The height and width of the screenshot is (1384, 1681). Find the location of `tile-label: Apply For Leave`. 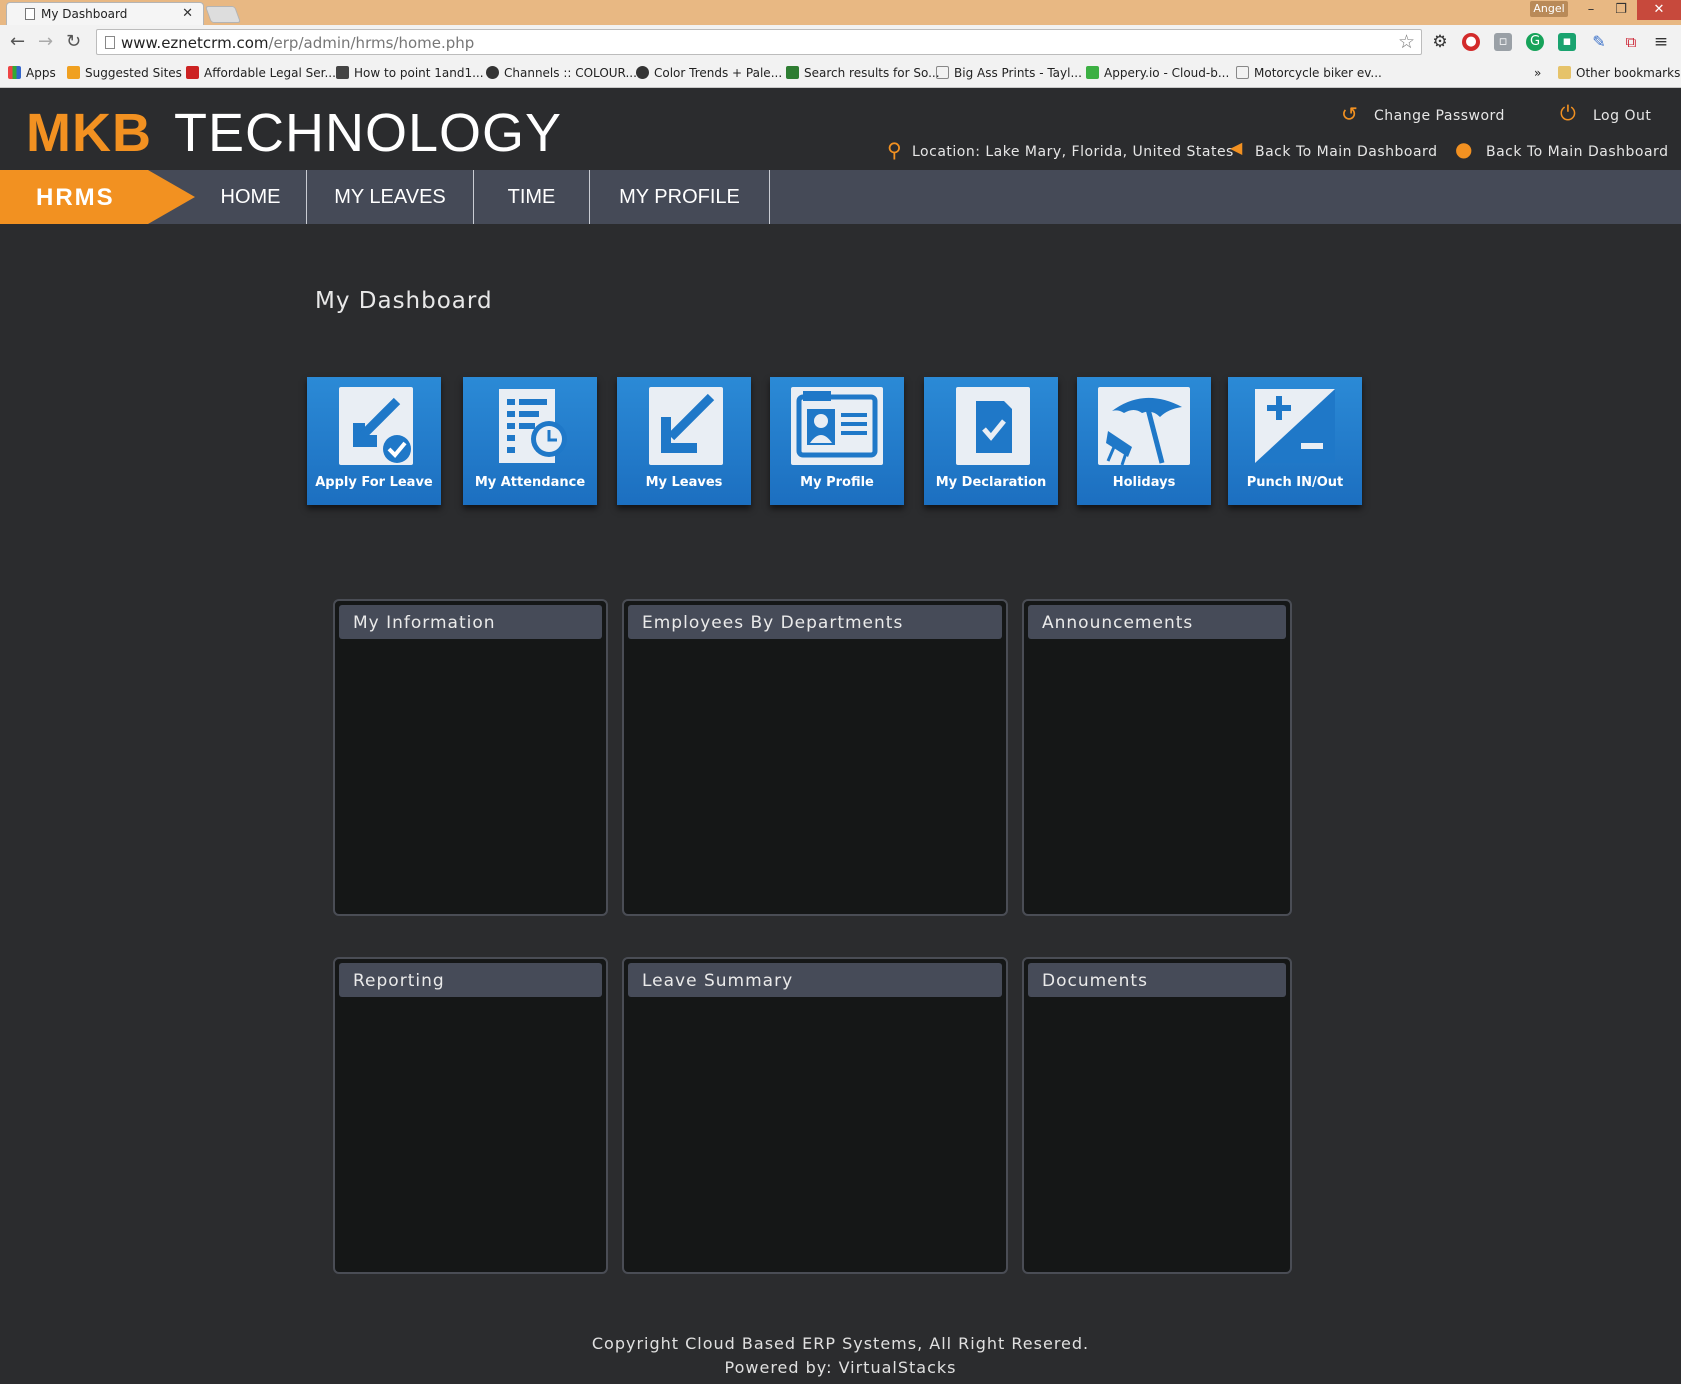

tile-label: Apply For Leave is located at coordinates (374, 482).